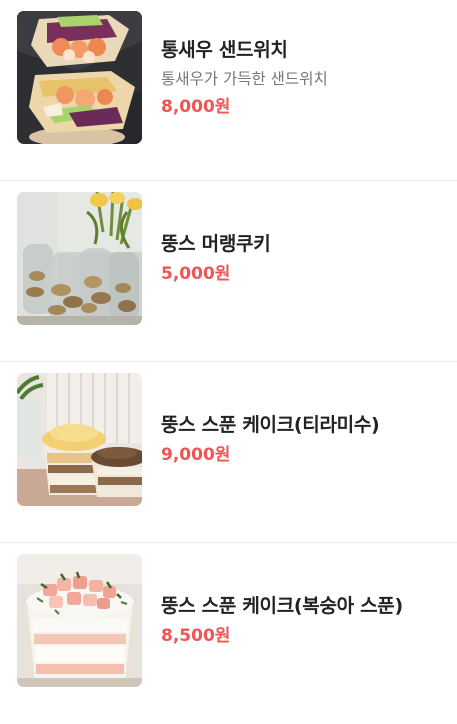 This screenshot has width=457, height=724. I want to click on menu-item-name: 뚱스 스푼 케이크(복숭아 스푼), so click(282, 606).